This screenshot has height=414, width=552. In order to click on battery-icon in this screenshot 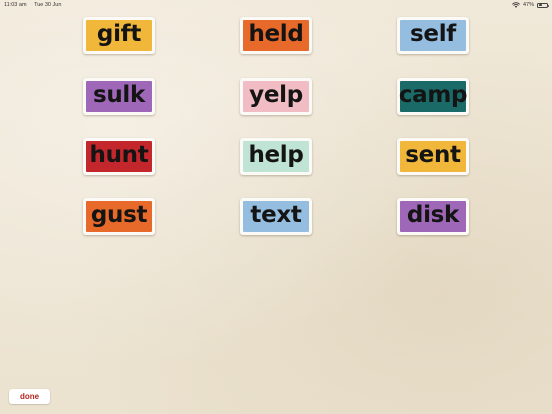, I will do `click(543, 5)`.